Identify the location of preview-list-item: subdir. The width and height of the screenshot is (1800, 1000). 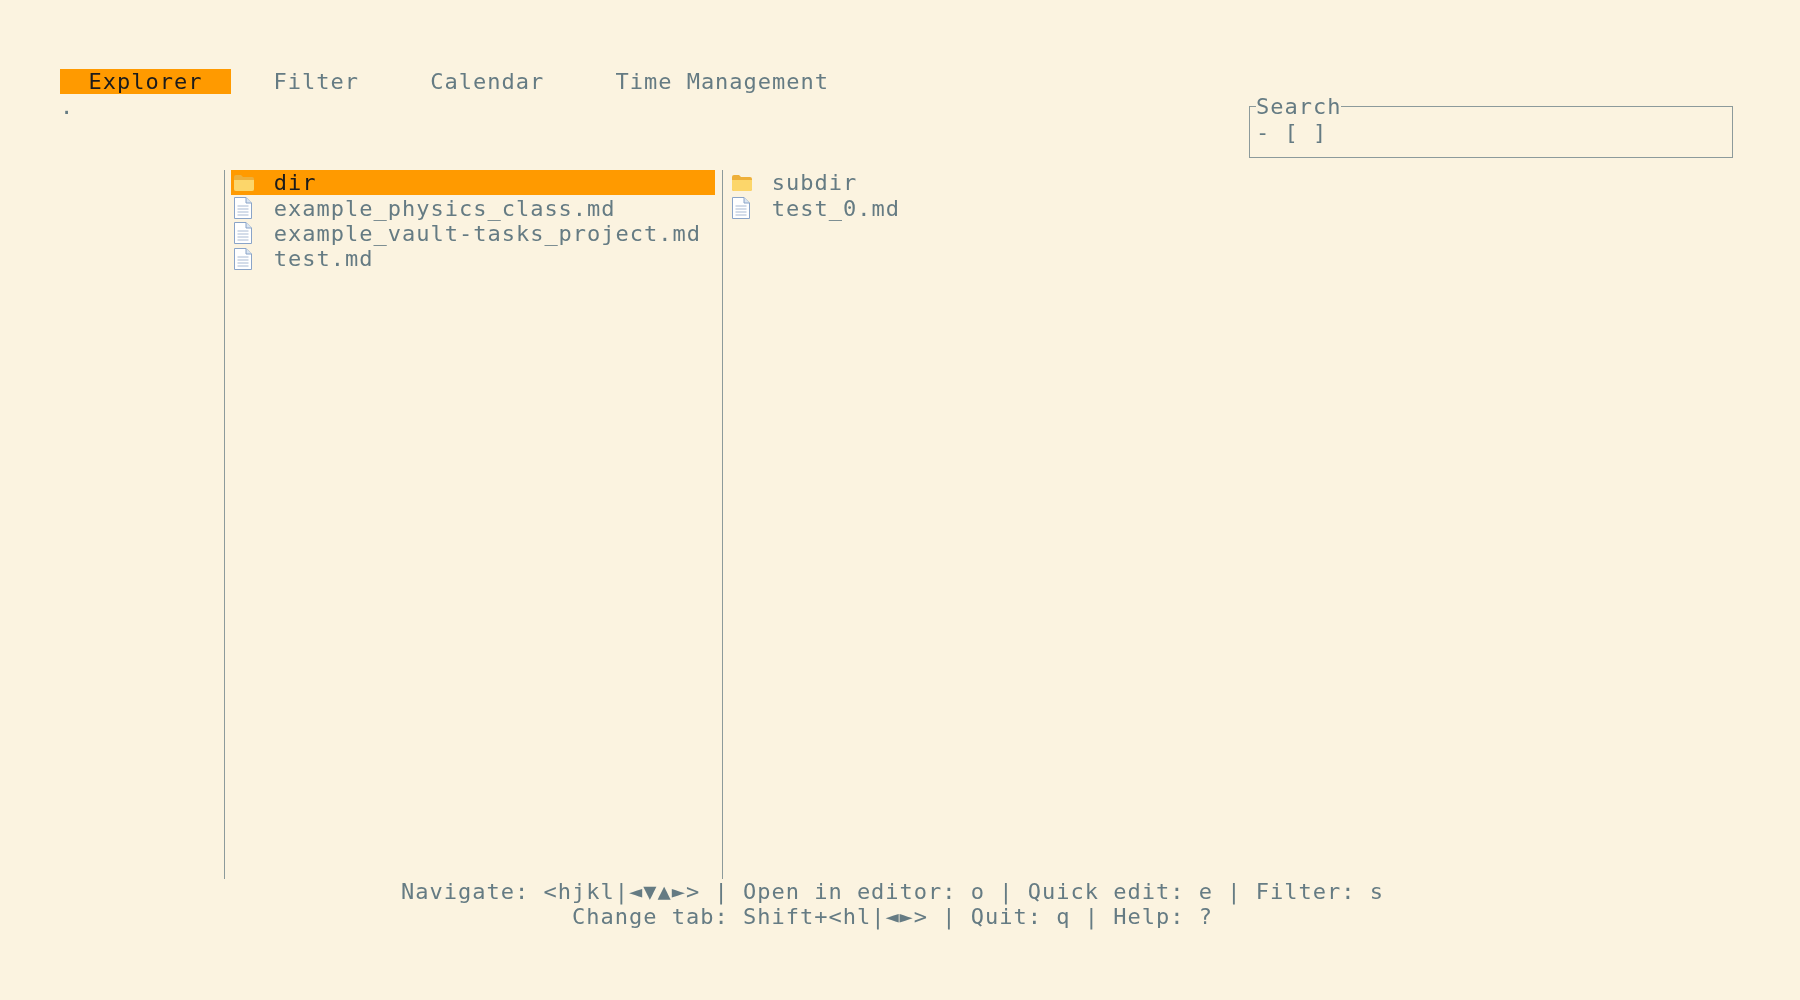
(793, 183).